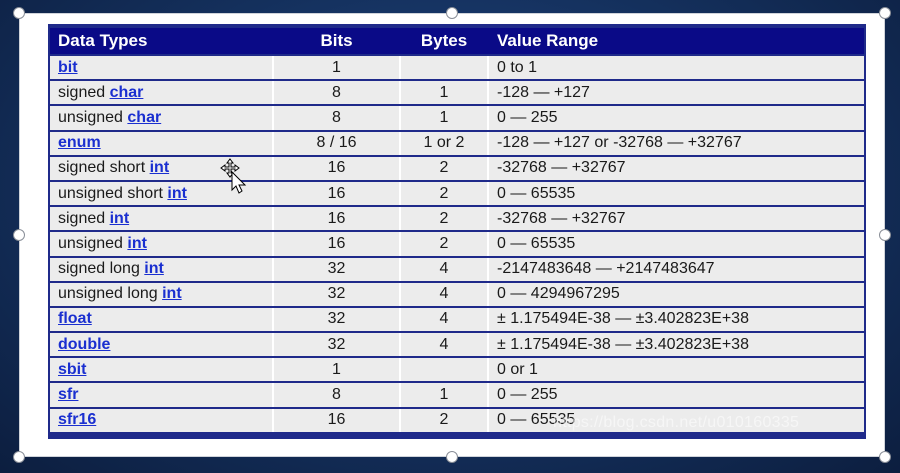 Image resolution: width=900 pixels, height=473 pixels. I want to click on type-keyword-link: double, so click(84, 344).